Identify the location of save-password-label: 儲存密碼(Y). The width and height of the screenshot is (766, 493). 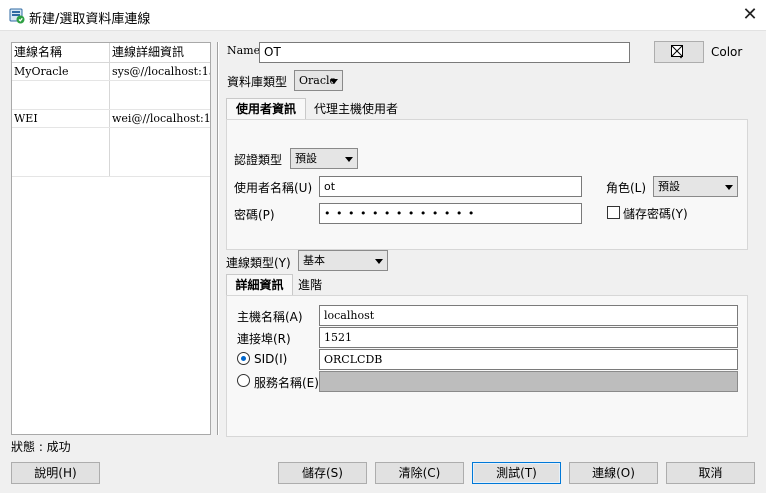
(655, 214).